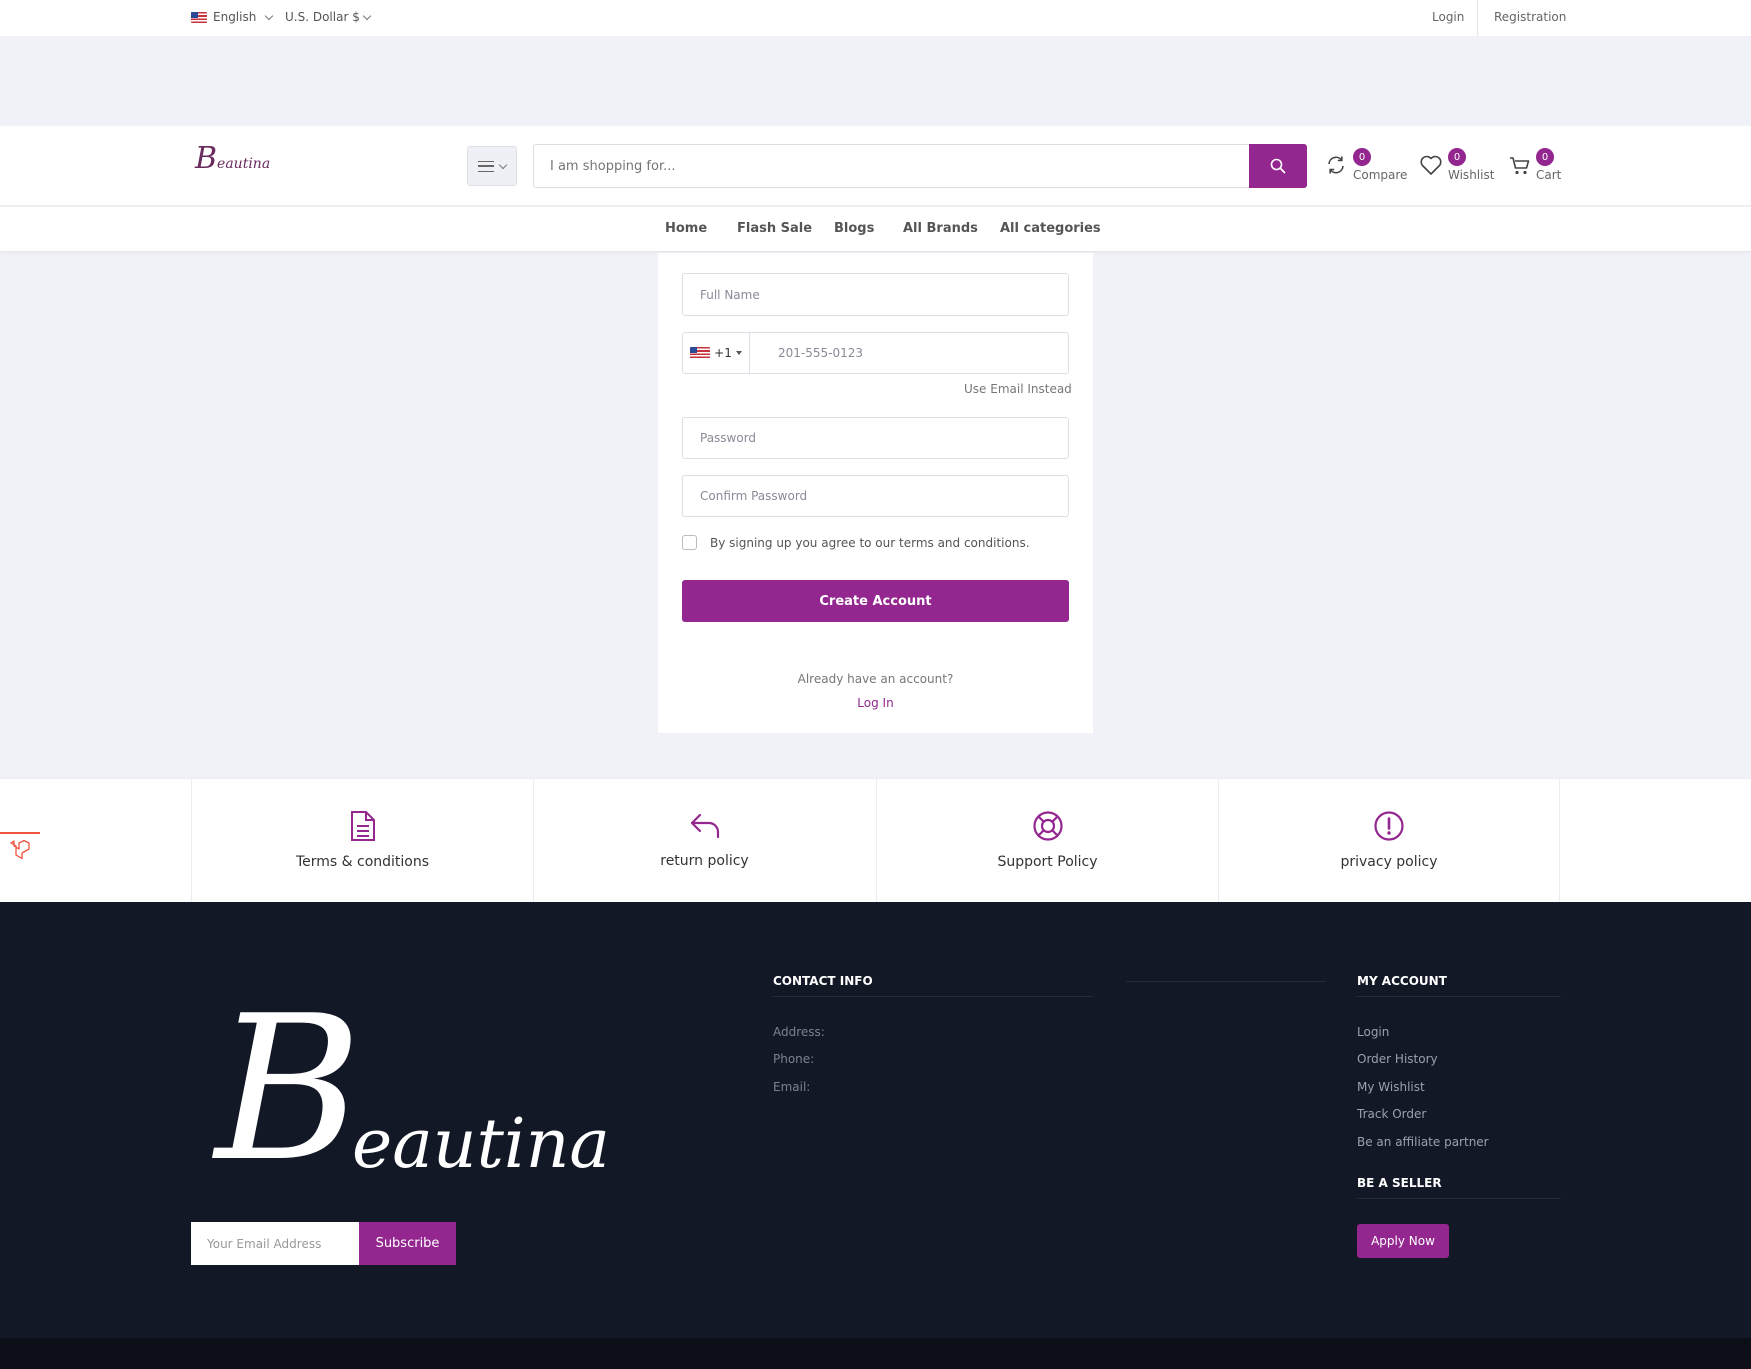  Describe the element at coordinates (875, 1353) in the screenshot. I see `footer-bottom-bar` at that location.